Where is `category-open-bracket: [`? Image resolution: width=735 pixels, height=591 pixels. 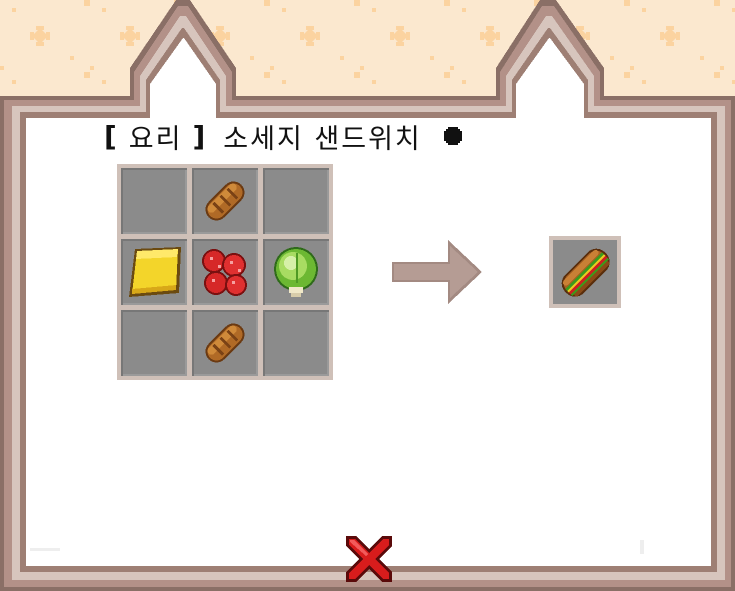
category-open-bracket: [ is located at coordinates (111, 136).